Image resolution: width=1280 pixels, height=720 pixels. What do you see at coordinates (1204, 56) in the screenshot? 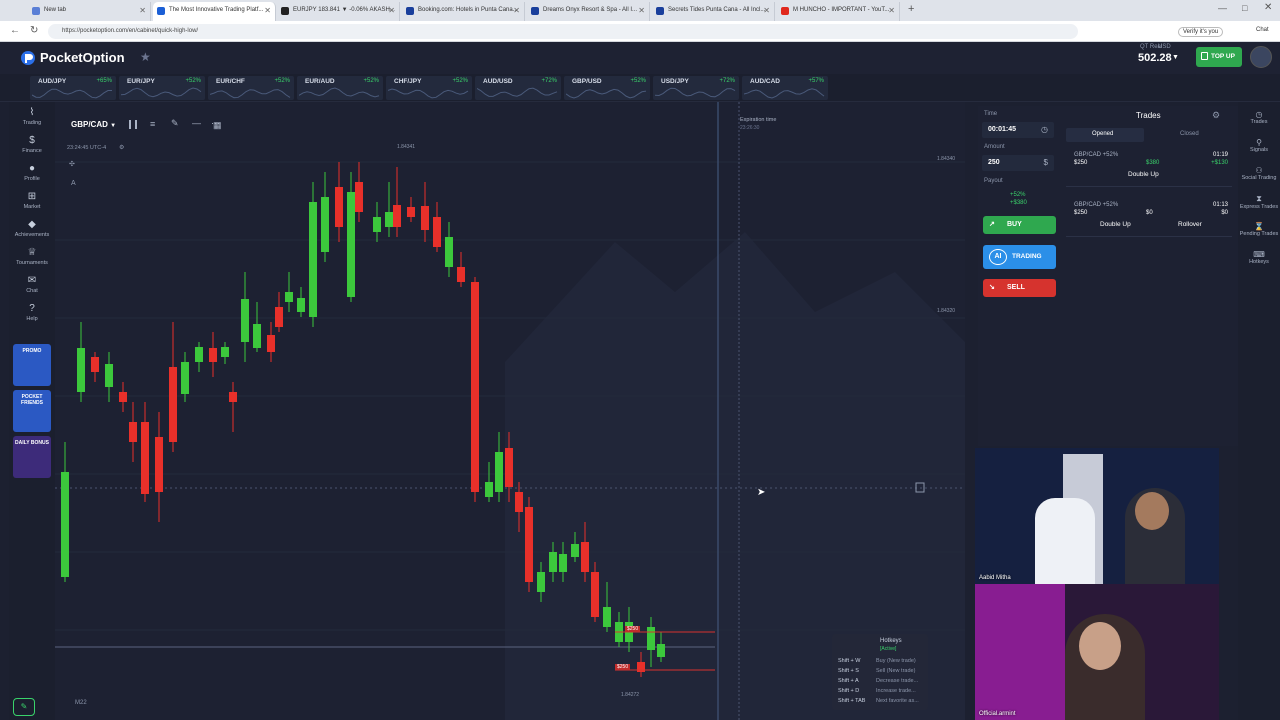
I see `wallet-icon` at bounding box center [1204, 56].